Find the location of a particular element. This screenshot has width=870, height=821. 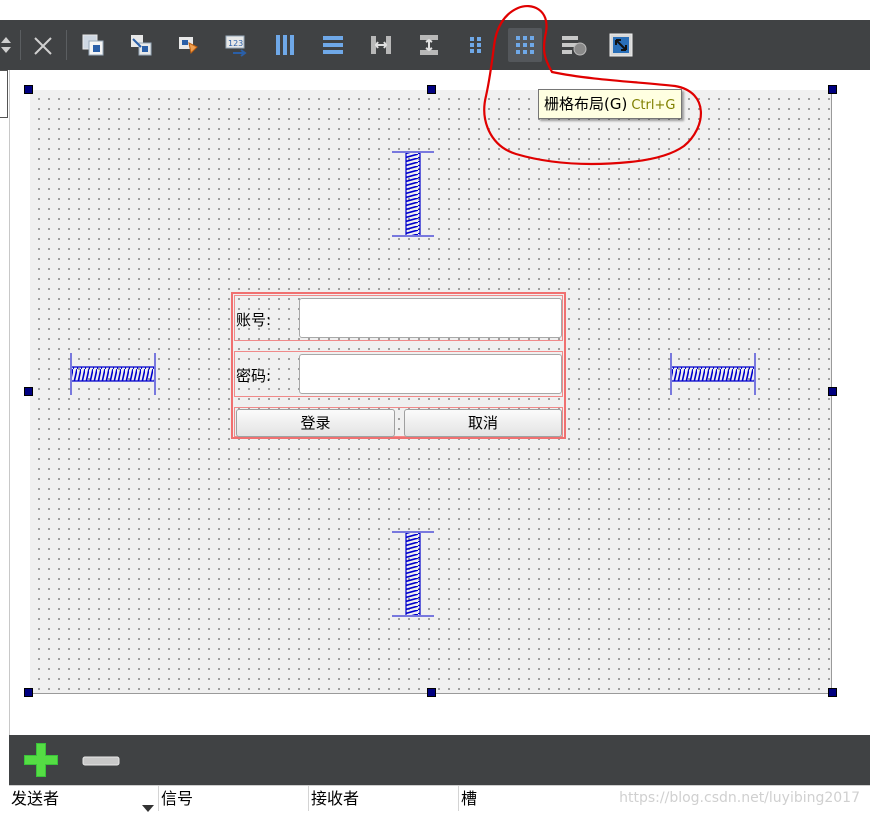

vertical-layout-icon is located at coordinates (333, 45).